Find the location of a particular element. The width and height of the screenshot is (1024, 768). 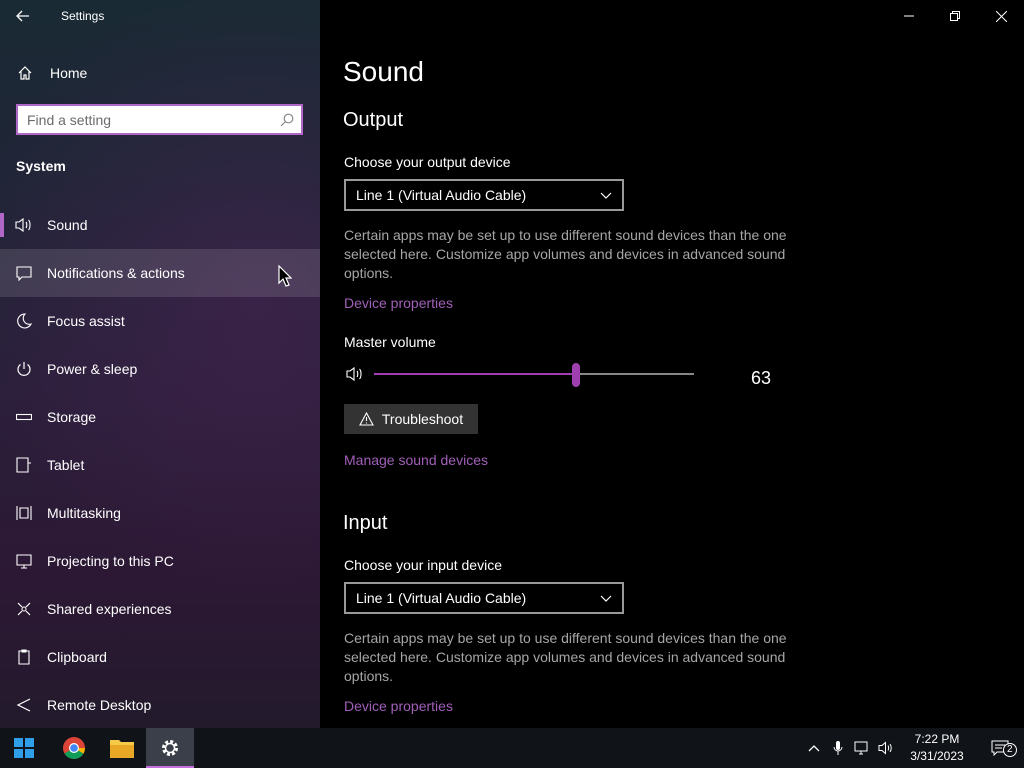

gear-icon is located at coordinates (170, 748).